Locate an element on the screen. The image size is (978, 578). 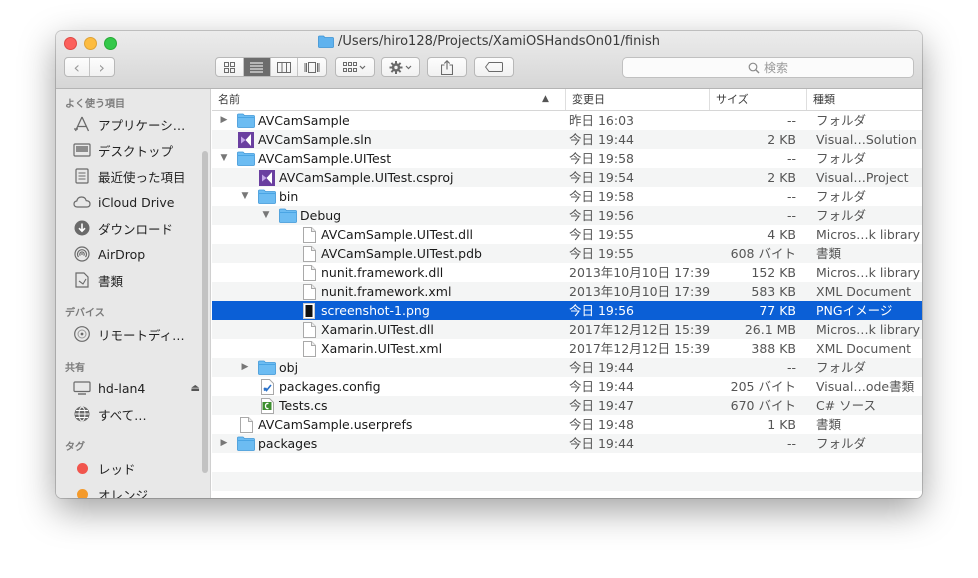
eject-icon: ⏏ is located at coordinates (195, 388).